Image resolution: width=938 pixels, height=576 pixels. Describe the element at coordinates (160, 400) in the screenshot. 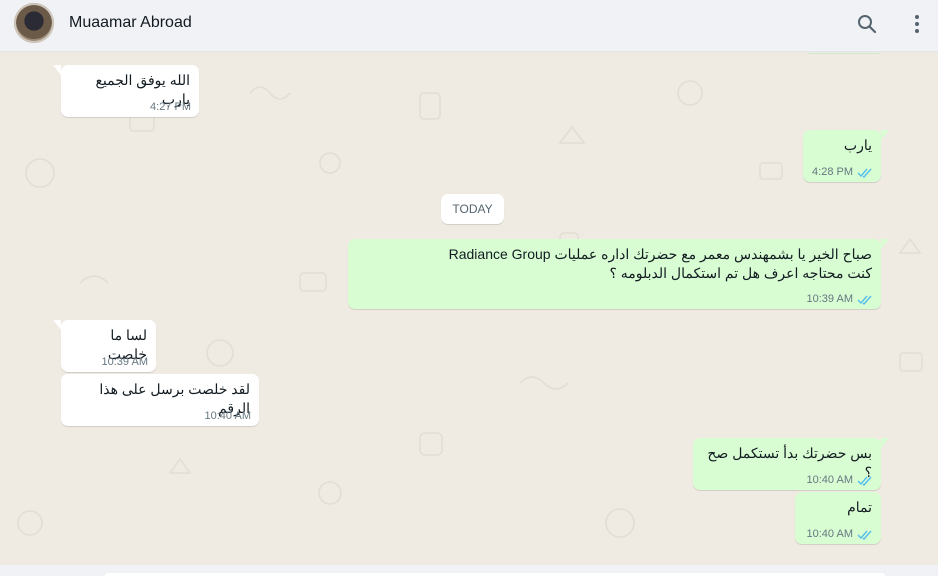

I see `message-bubble-incoming: لقد خلصت برسل على هذا الرقم 10:40 AM` at that location.